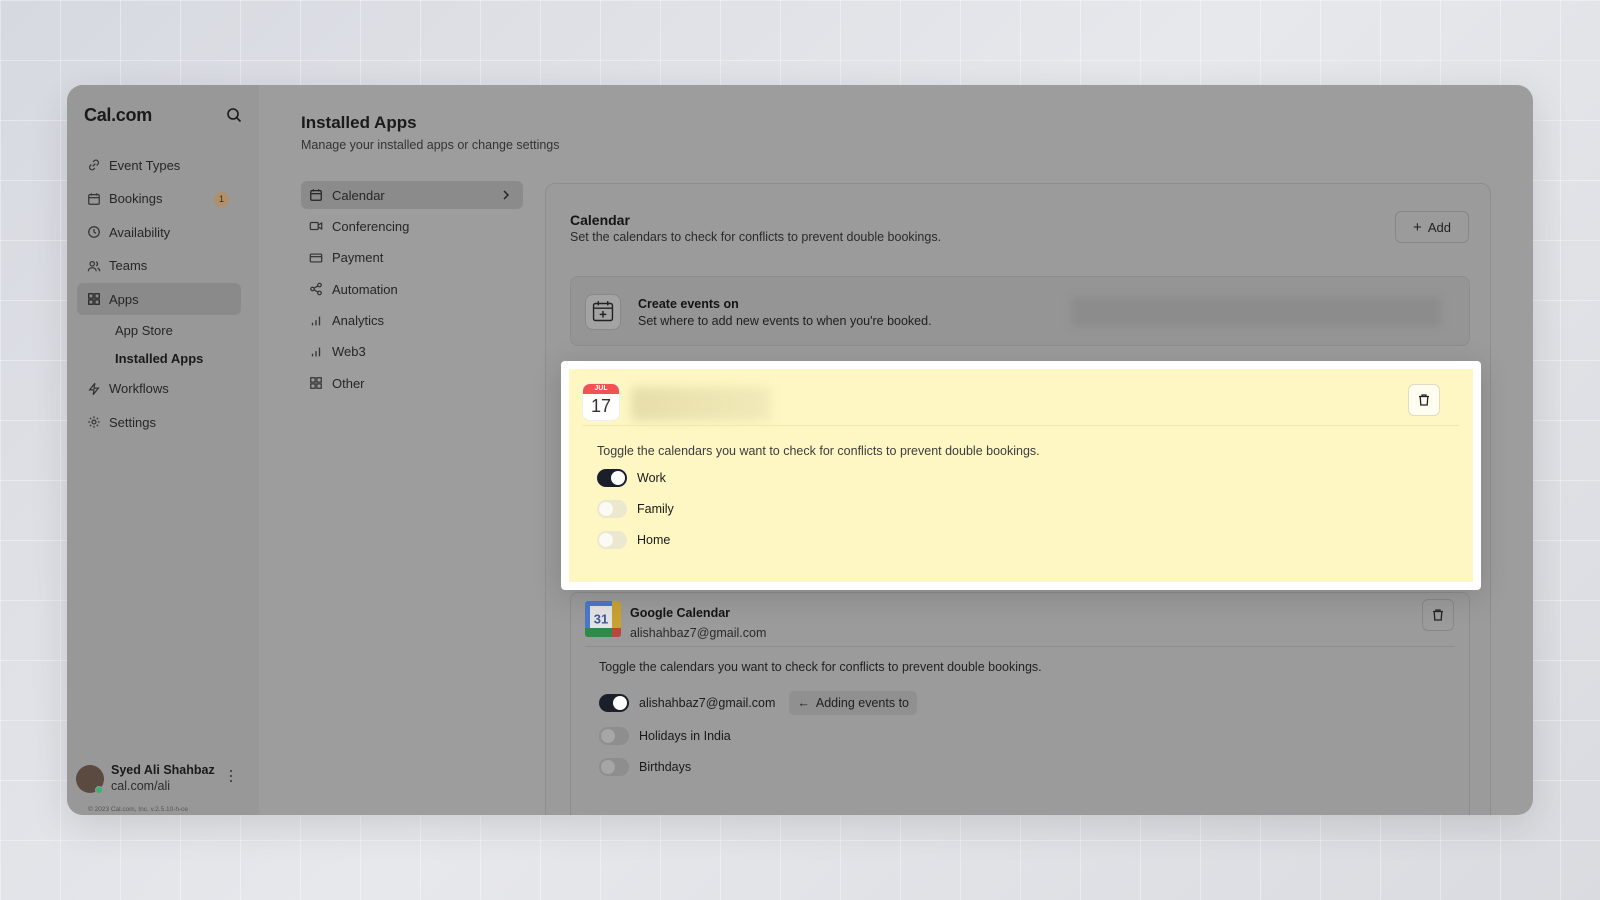 Image resolution: width=1600 pixels, height=900 pixels. What do you see at coordinates (614, 767) in the screenshot?
I see `calendar-toggle-birthdays` at bounding box center [614, 767].